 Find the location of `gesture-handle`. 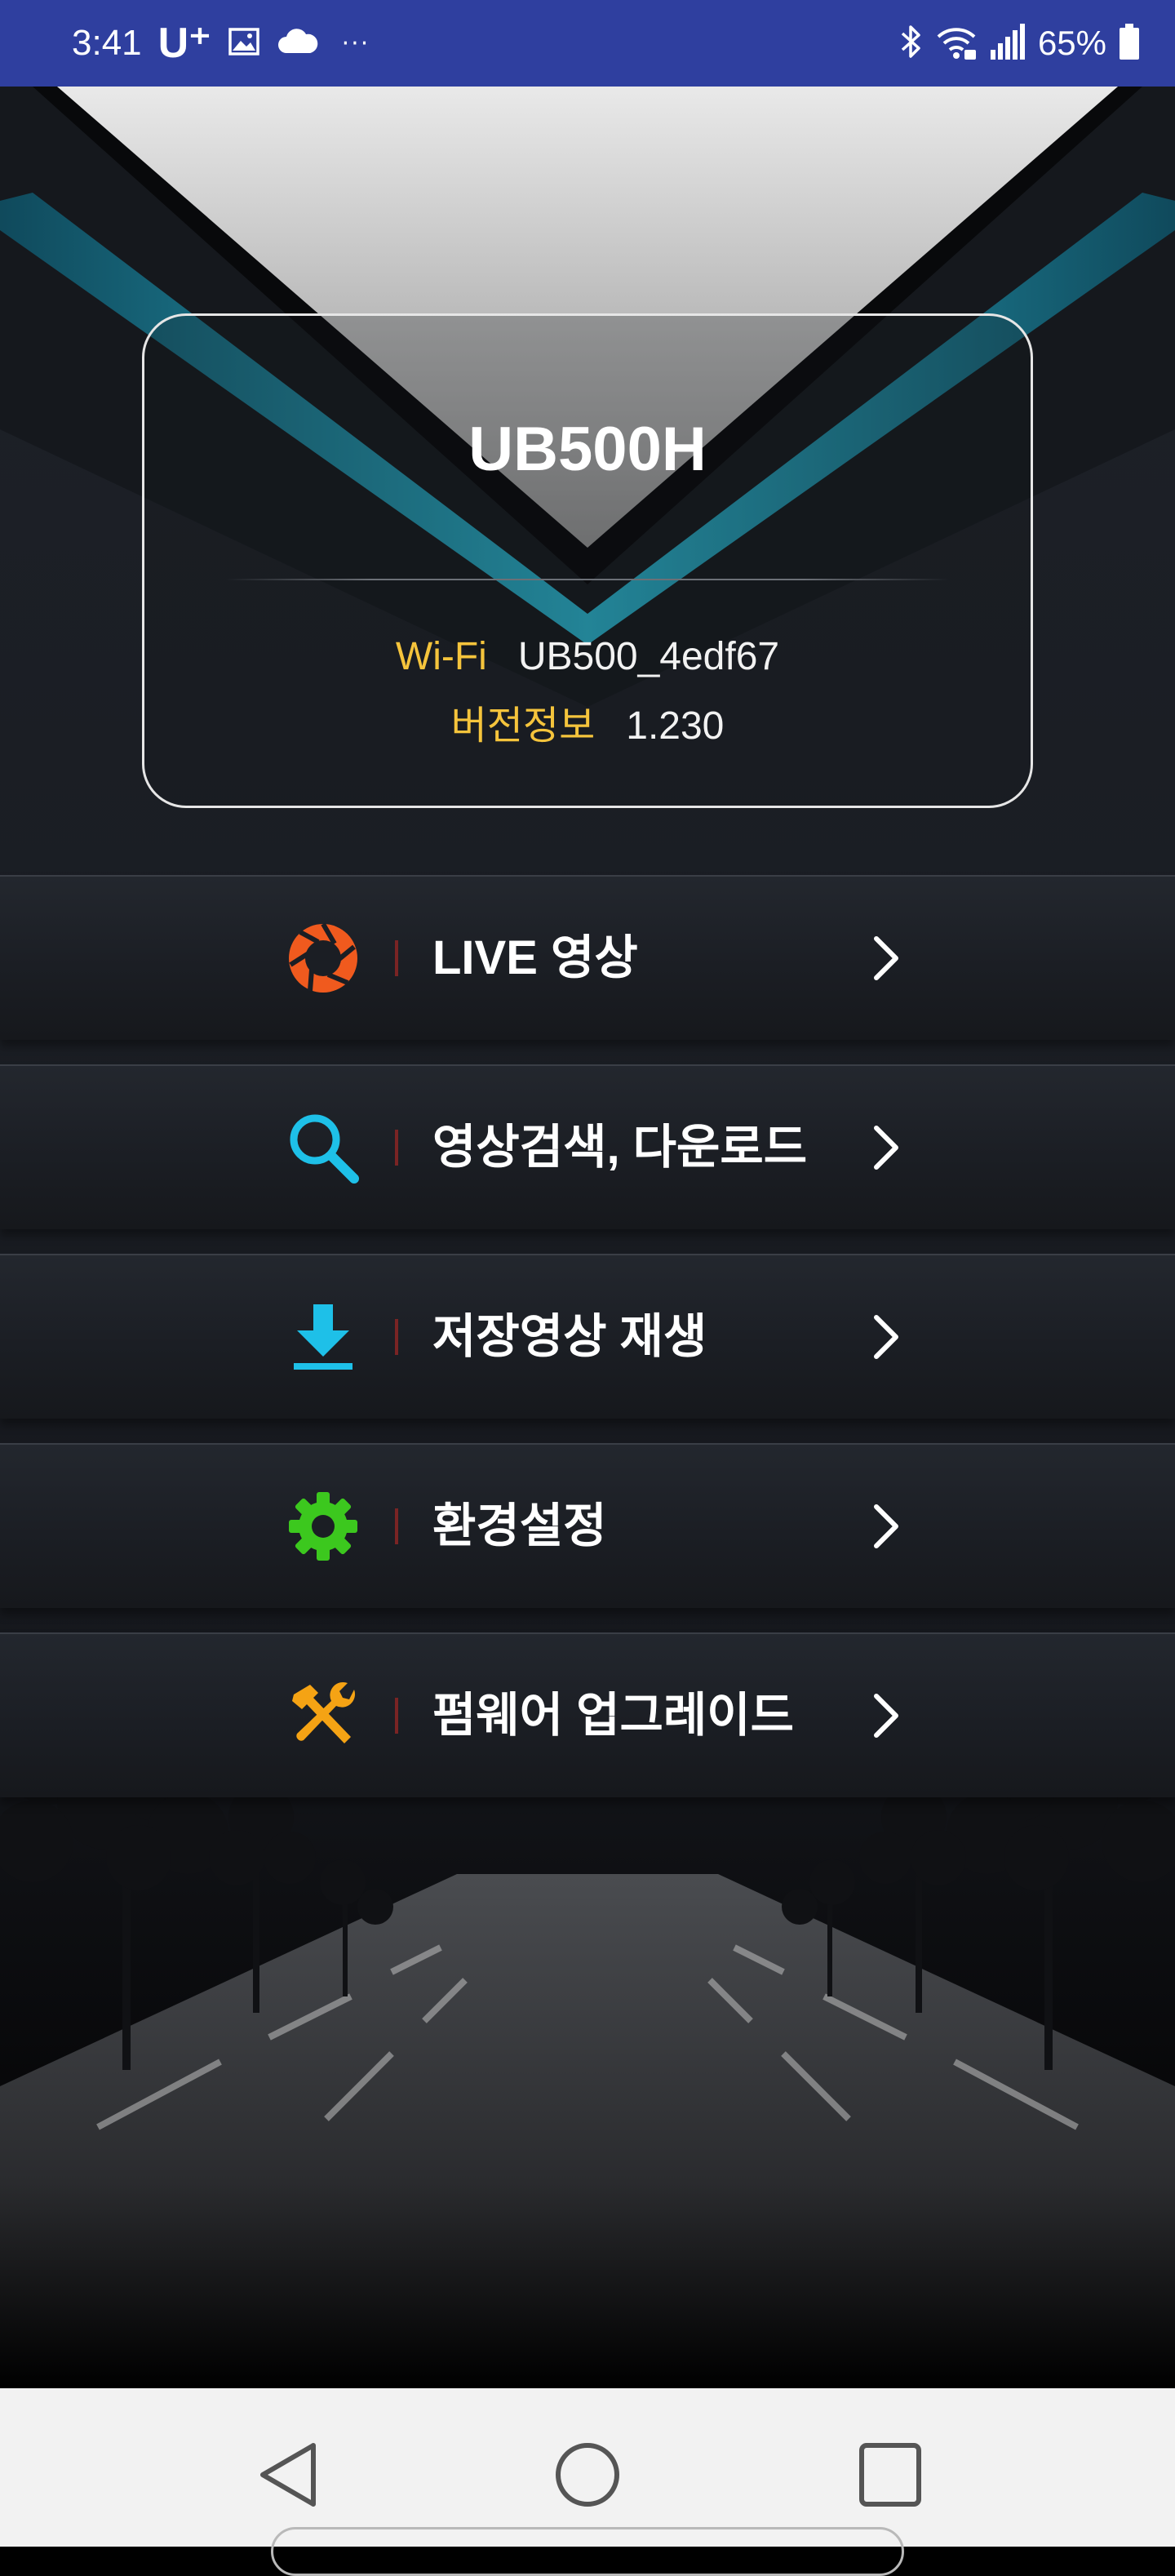

gesture-handle is located at coordinates (587, 2551).